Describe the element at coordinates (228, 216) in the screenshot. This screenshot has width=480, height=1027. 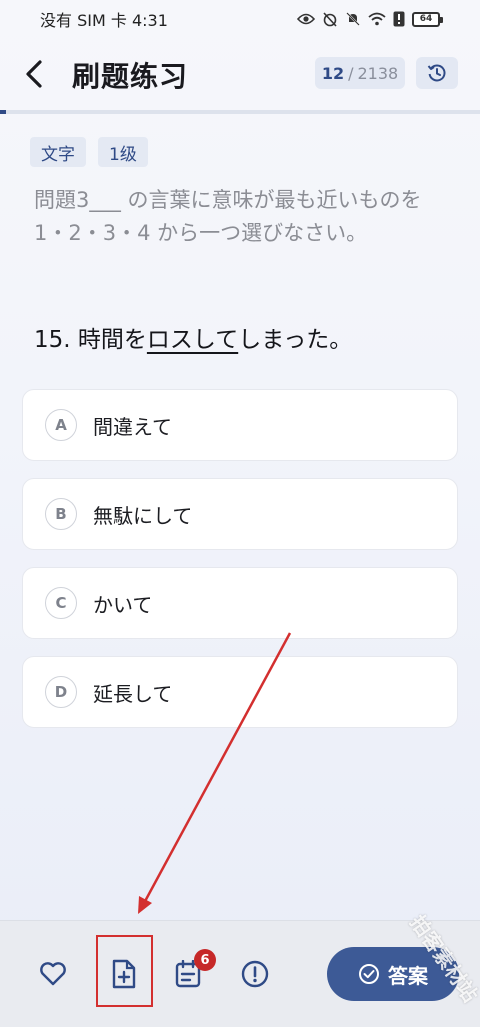
I see `question-instruction: 問題3___ の言葉に意味が最も近いものを 1・2・3・4 から一つ選びなさい。` at that location.